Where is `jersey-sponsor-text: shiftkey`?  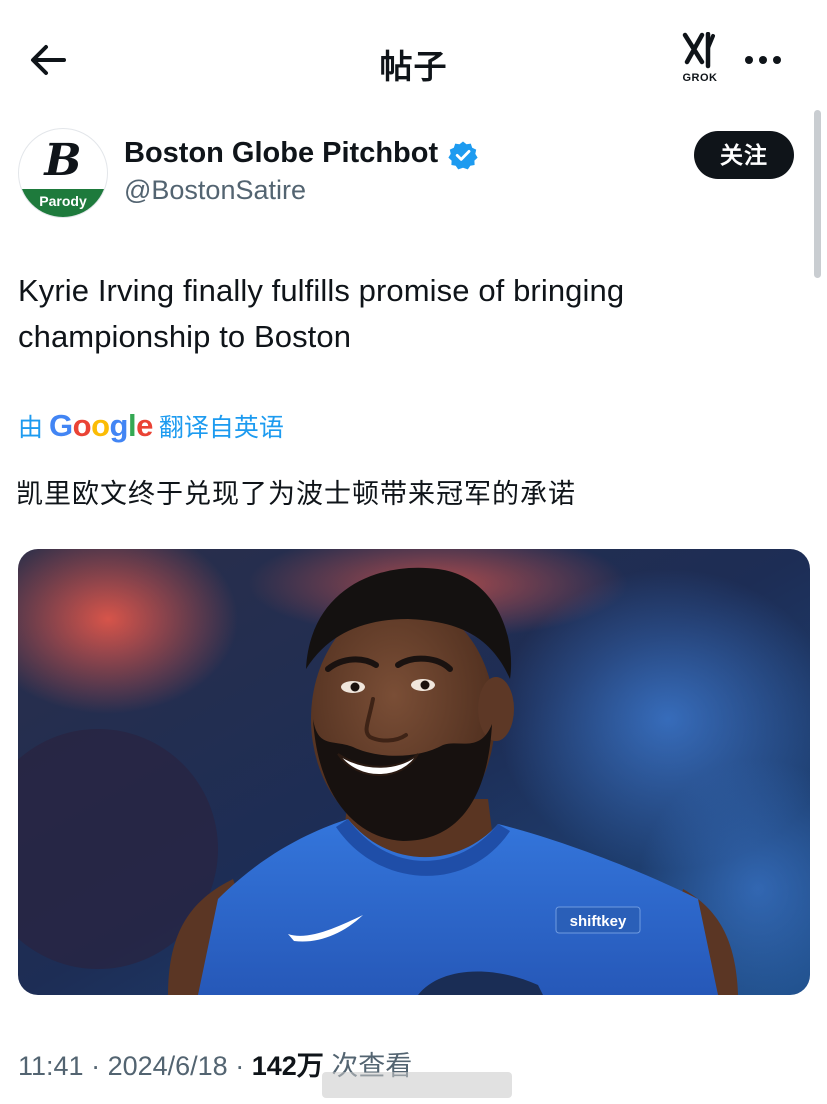
jersey-sponsor-text: shiftkey is located at coordinates (598, 921).